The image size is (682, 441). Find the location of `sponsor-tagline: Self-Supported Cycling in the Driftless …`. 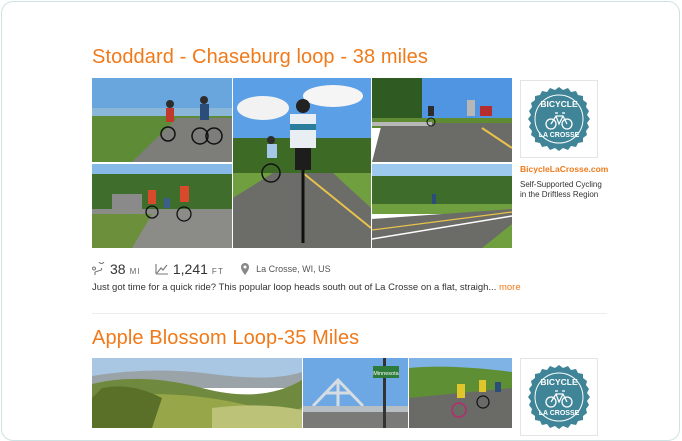

sponsor-tagline: Self-Supported Cycling in the Driftless … is located at coordinates (561, 189).